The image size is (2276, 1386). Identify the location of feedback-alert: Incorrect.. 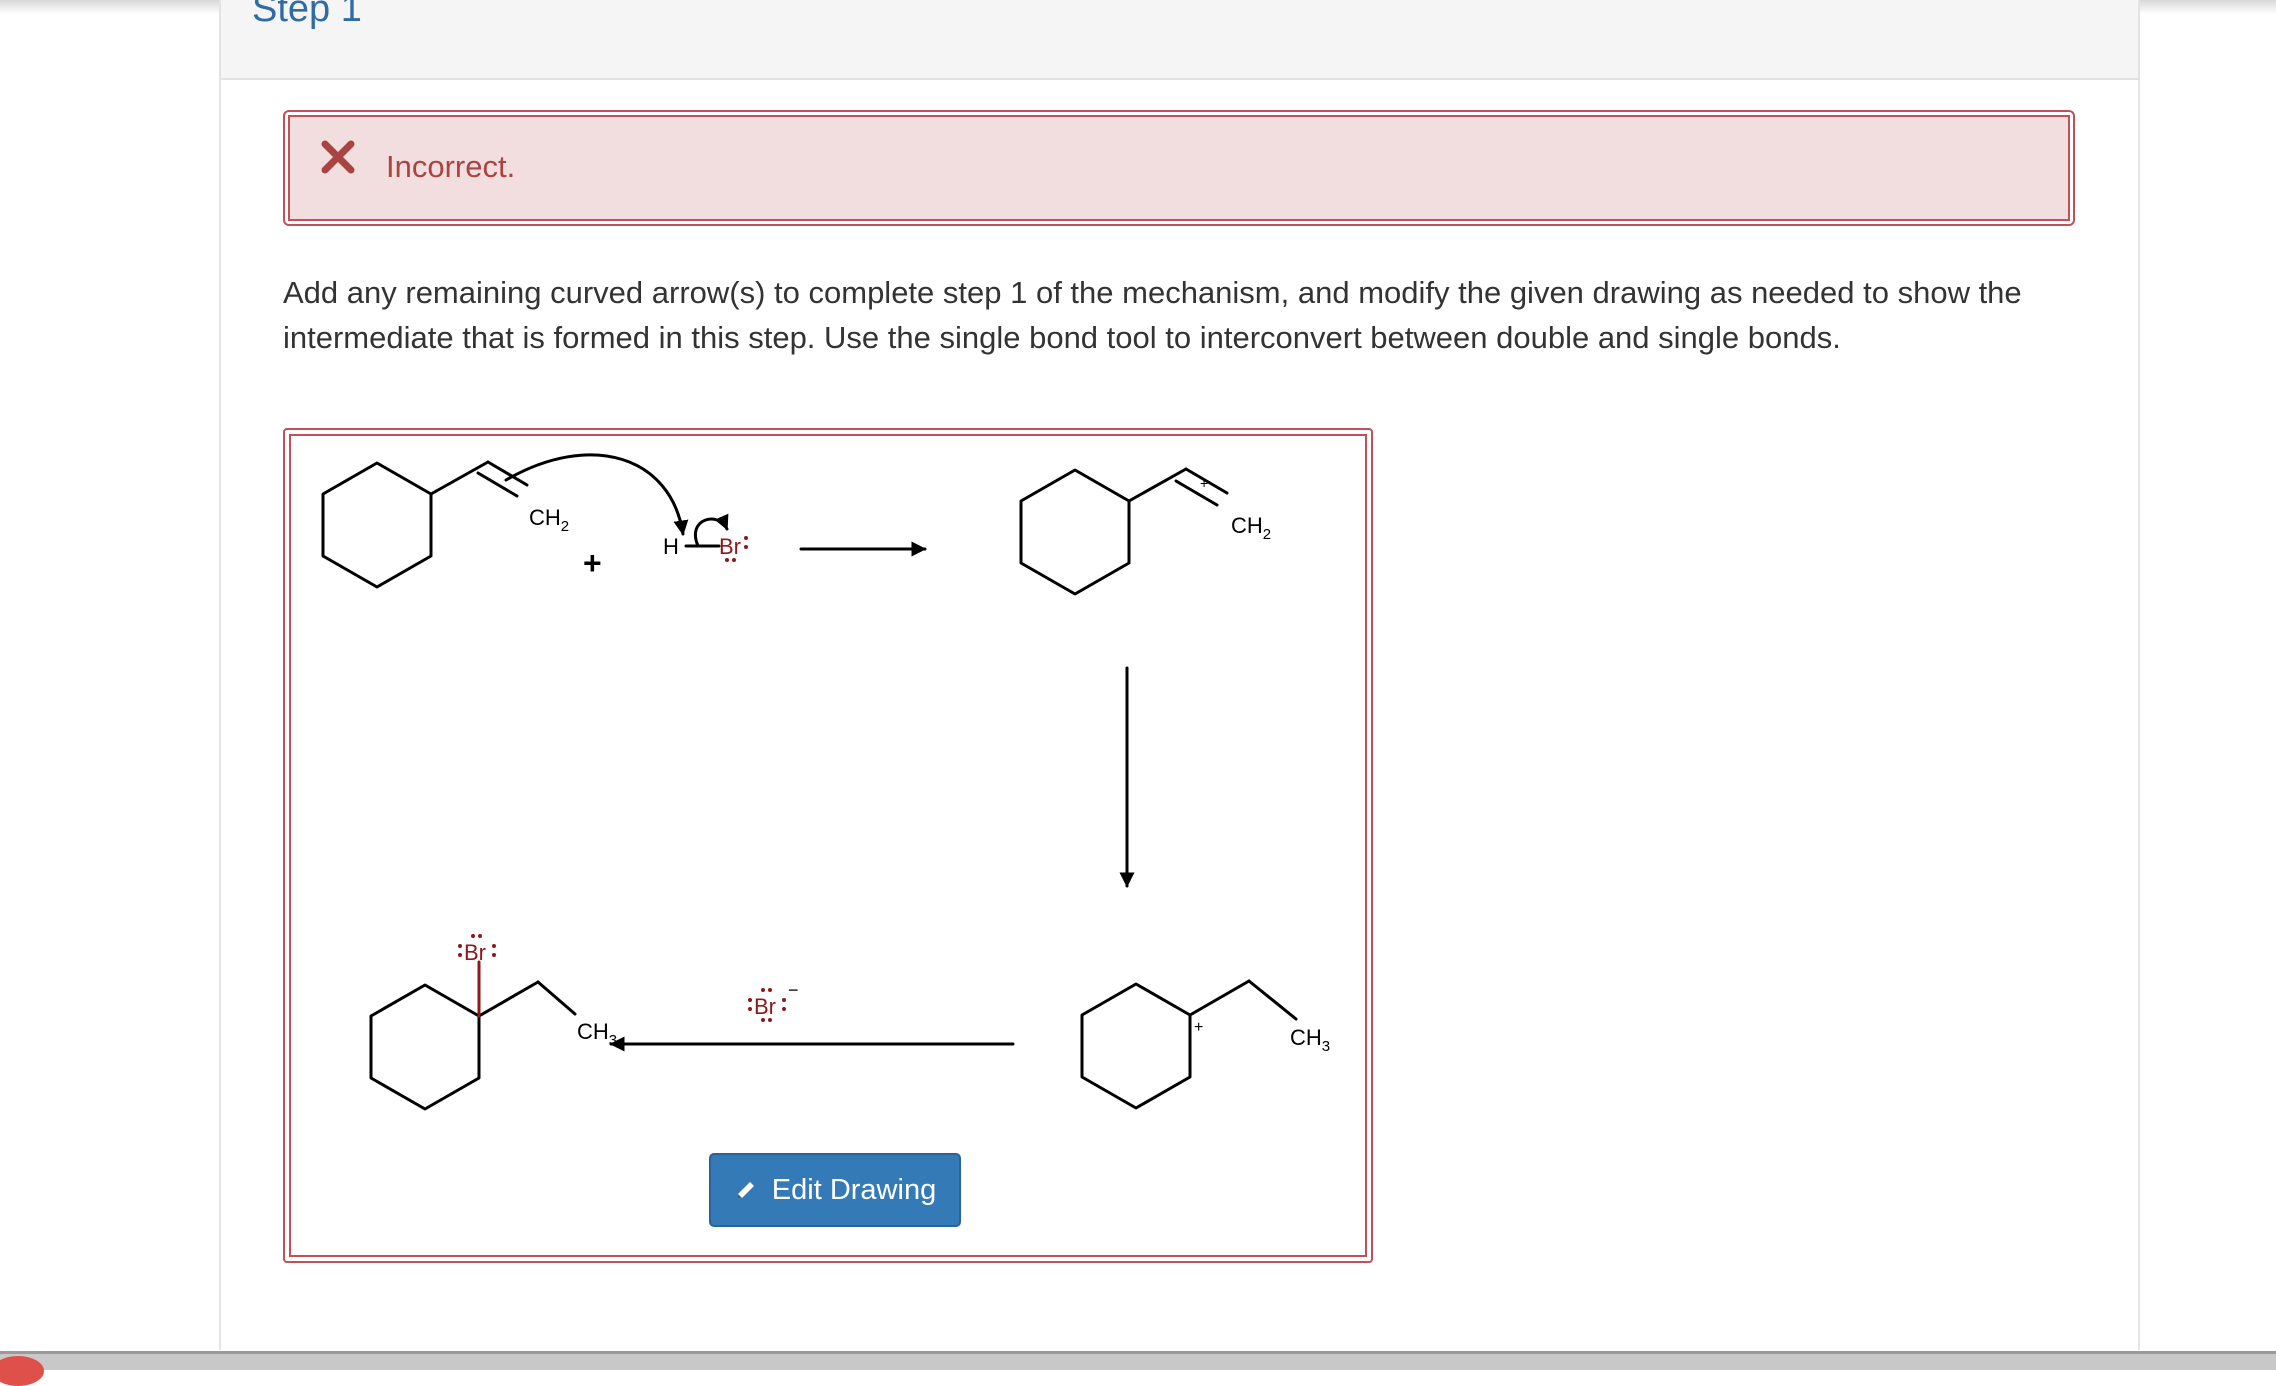
(1179, 168).